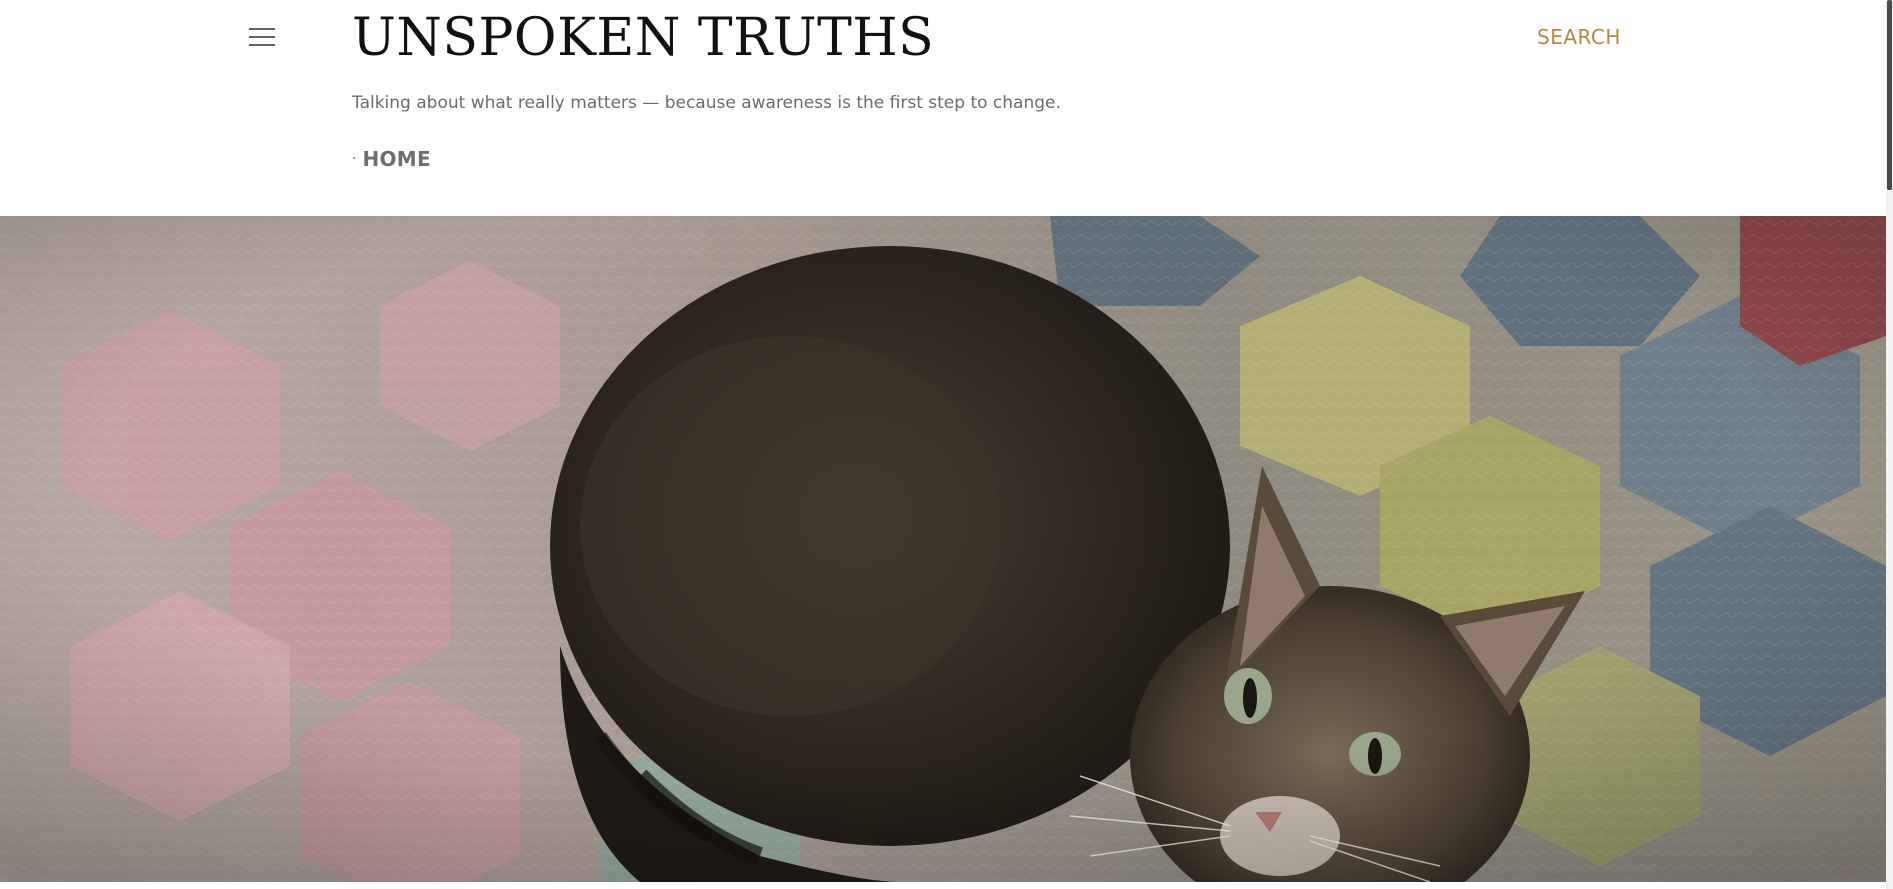 The width and height of the screenshot is (1893, 889). What do you see at coordinates (396, 159) in the screenshot?
I see `nav-item-home: HOME` at bounding box center [396, 159].